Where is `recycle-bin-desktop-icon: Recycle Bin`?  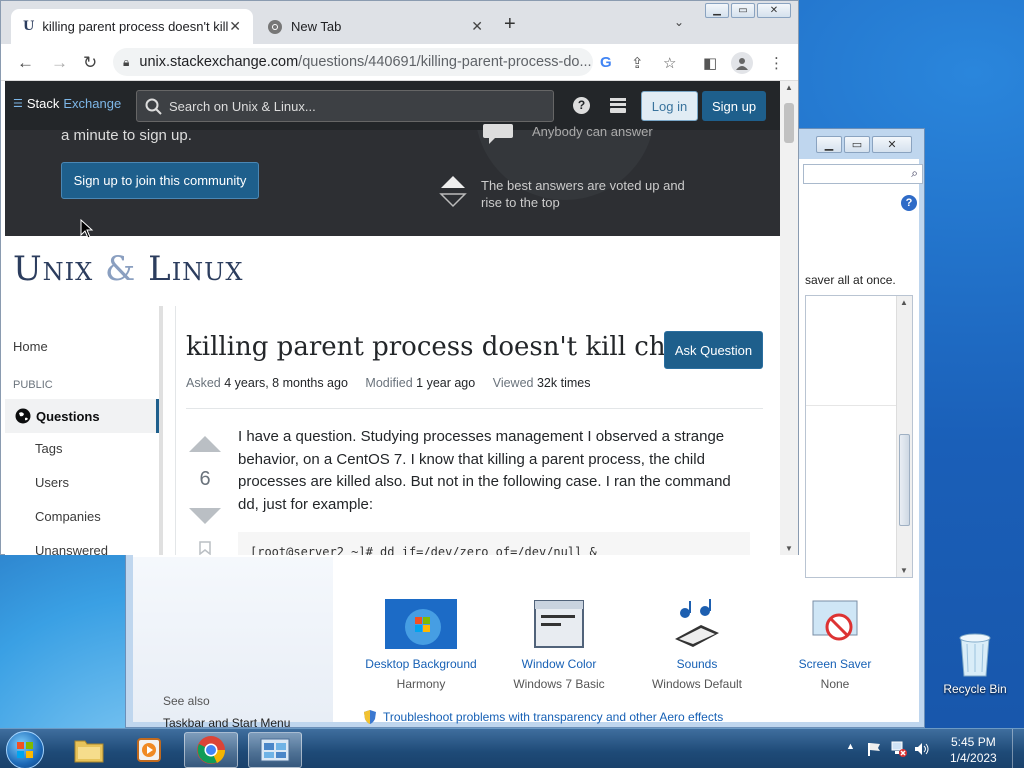
recycle-bin-desktop-icon: Recycle Bin is located at coordinates (975, 663).